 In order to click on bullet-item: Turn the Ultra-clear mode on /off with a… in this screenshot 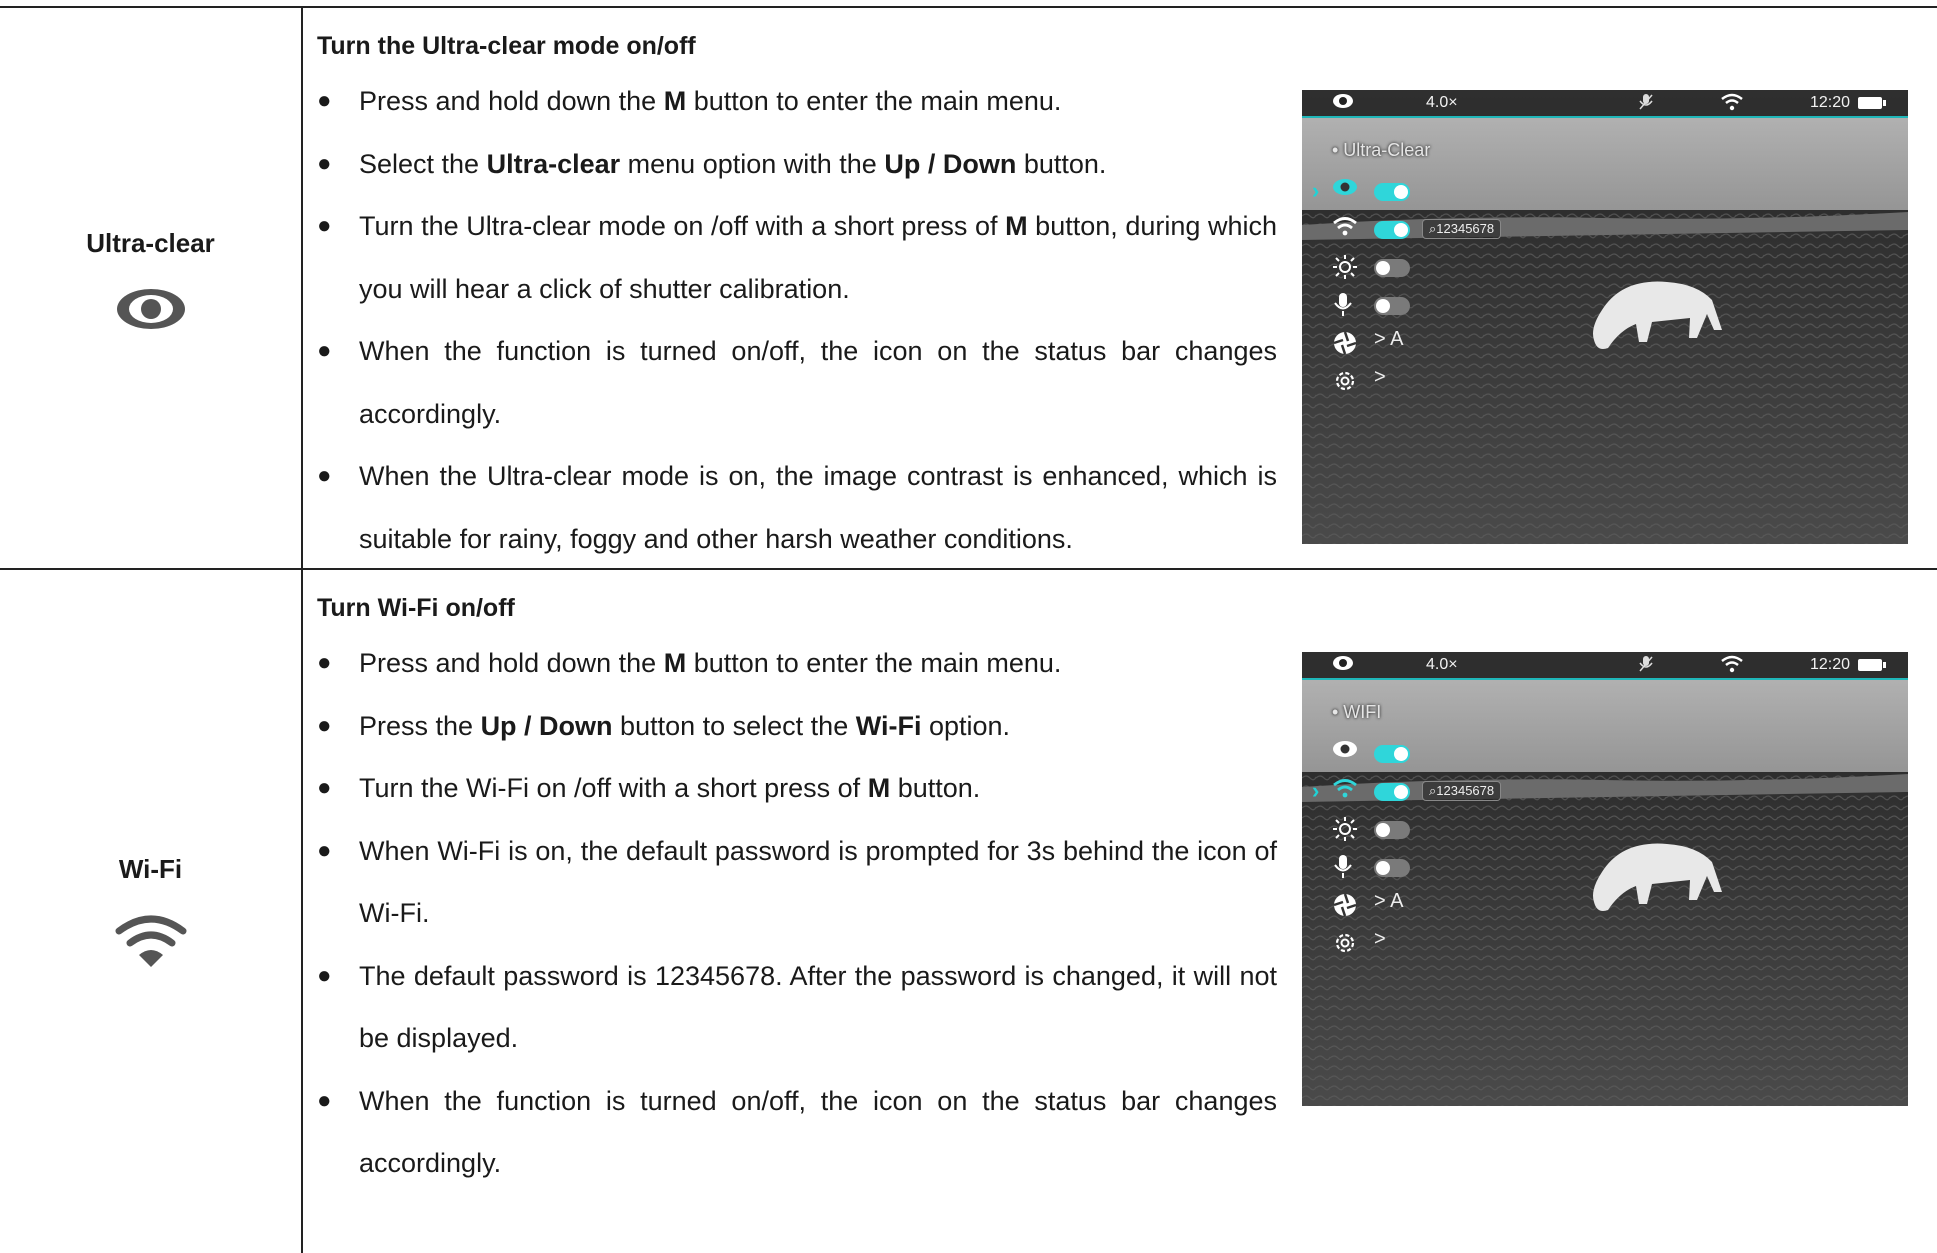, I will do `click(797, 257)`.